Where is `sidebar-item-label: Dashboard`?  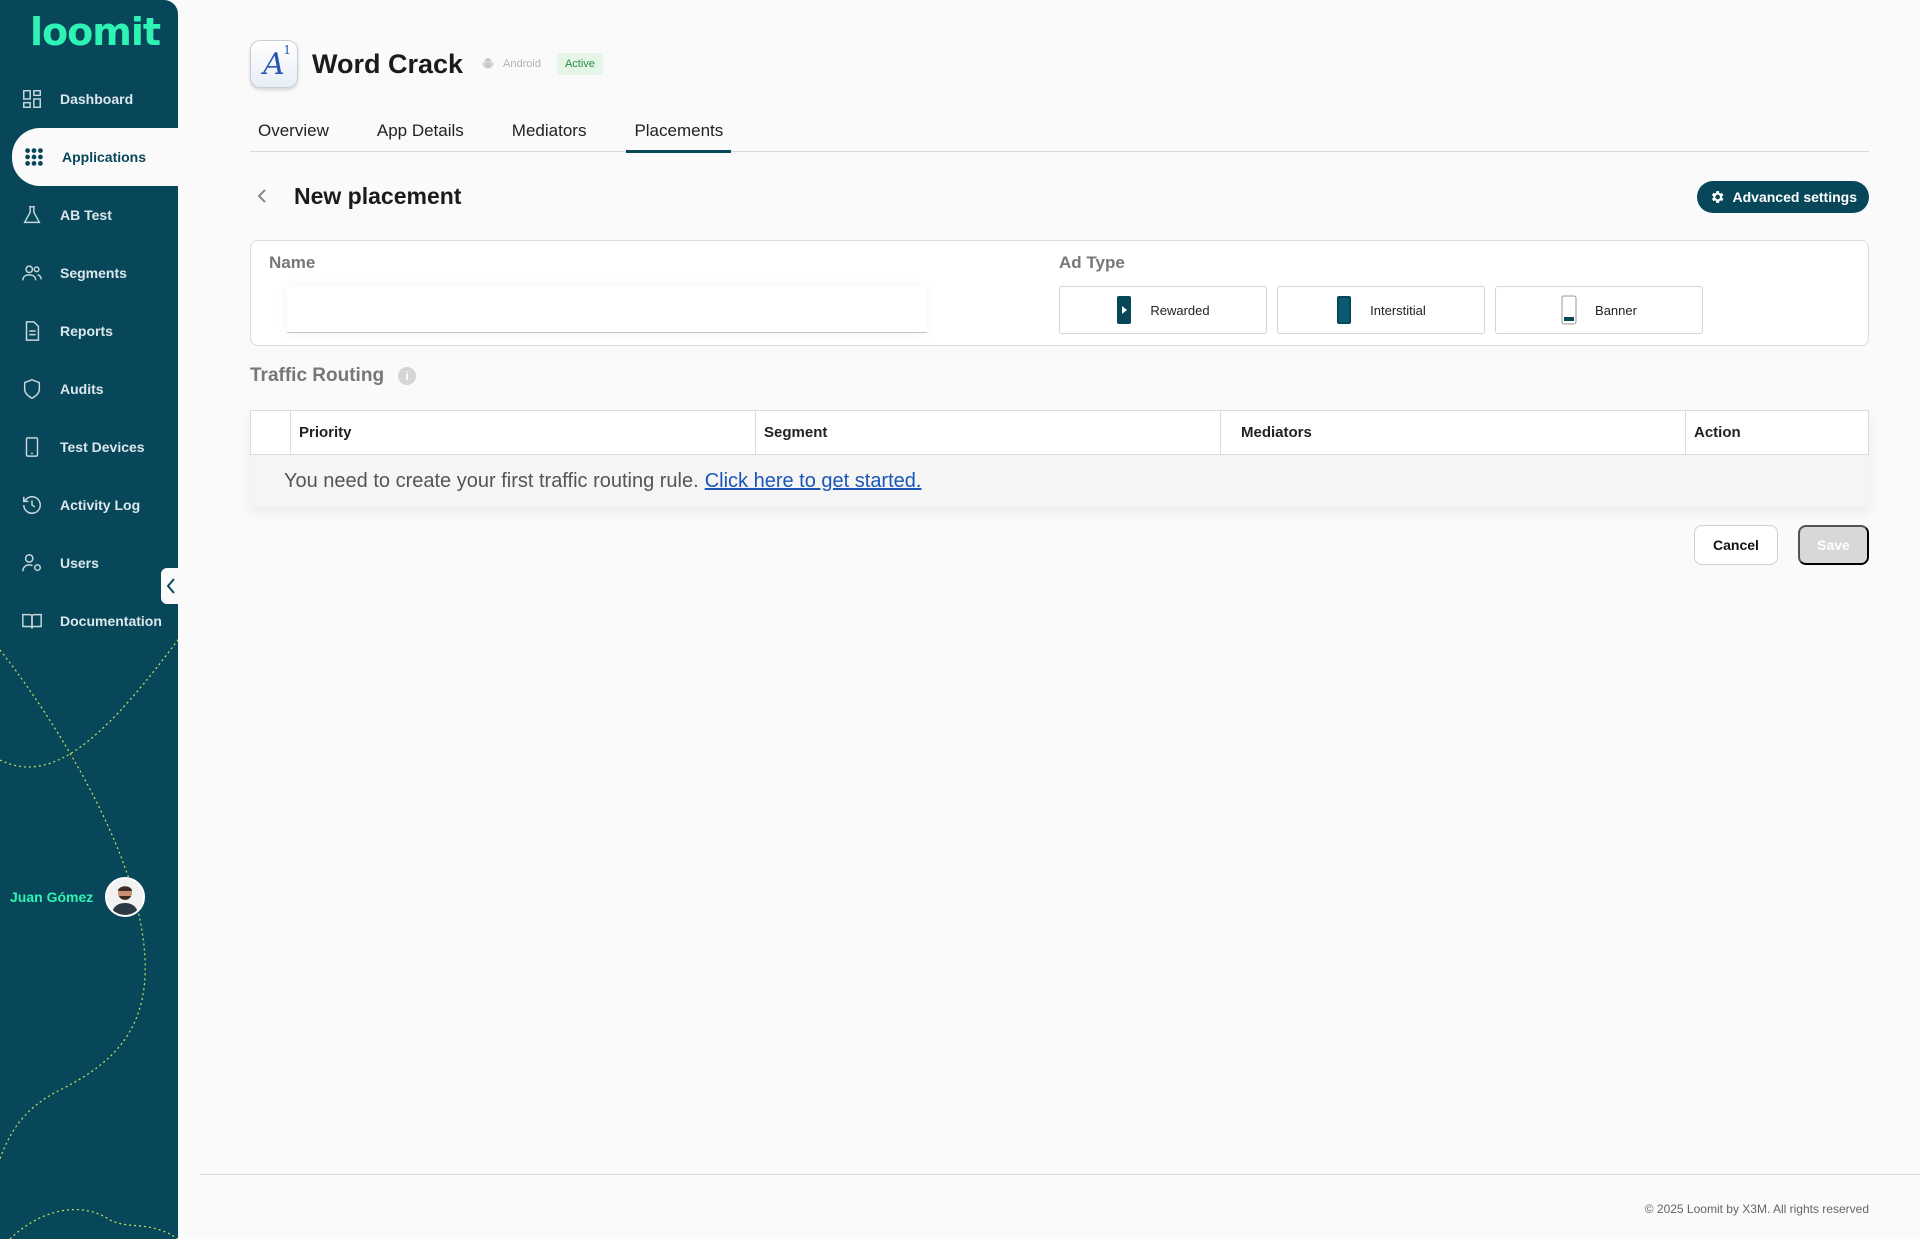
sidebar-item-label: Dashboard is located at coordinates (97, 99).